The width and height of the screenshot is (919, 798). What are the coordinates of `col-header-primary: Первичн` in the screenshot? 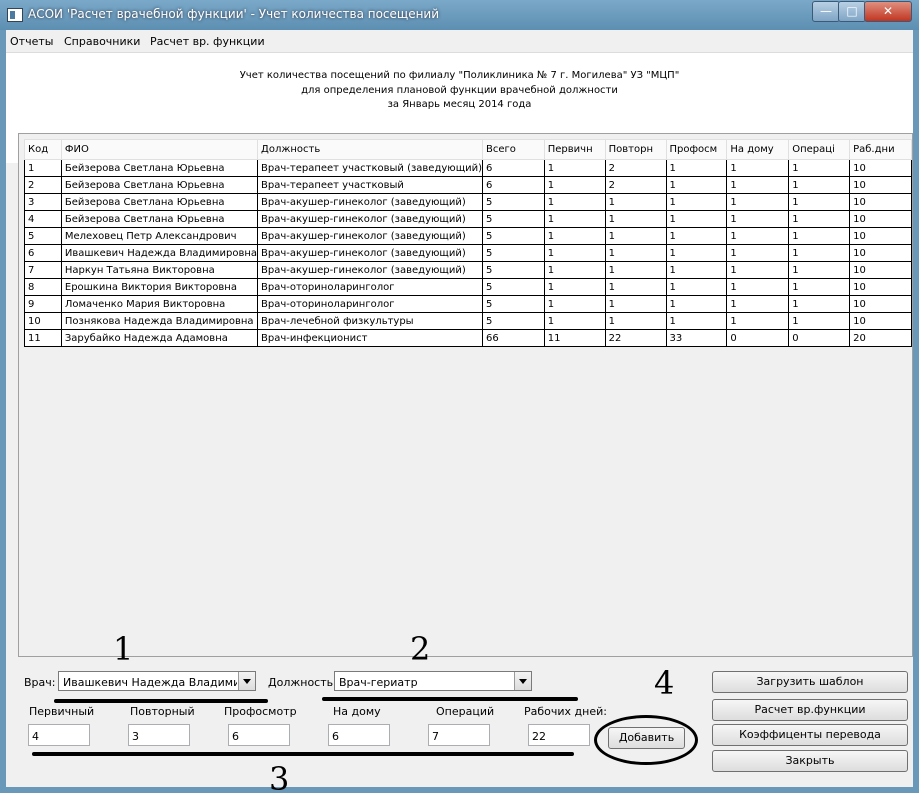 It's located at (574, 149).